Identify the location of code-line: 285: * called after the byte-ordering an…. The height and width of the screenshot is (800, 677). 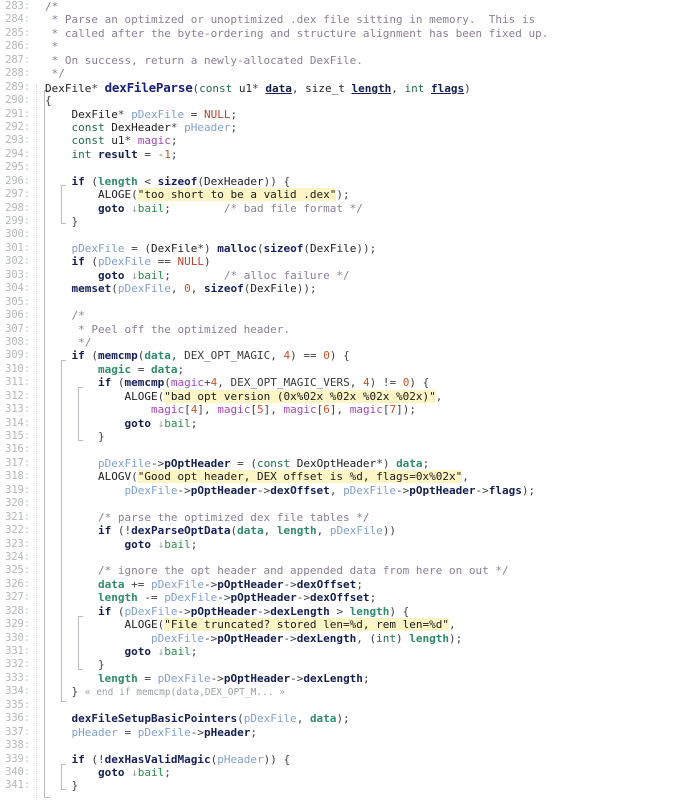
(338, 33).